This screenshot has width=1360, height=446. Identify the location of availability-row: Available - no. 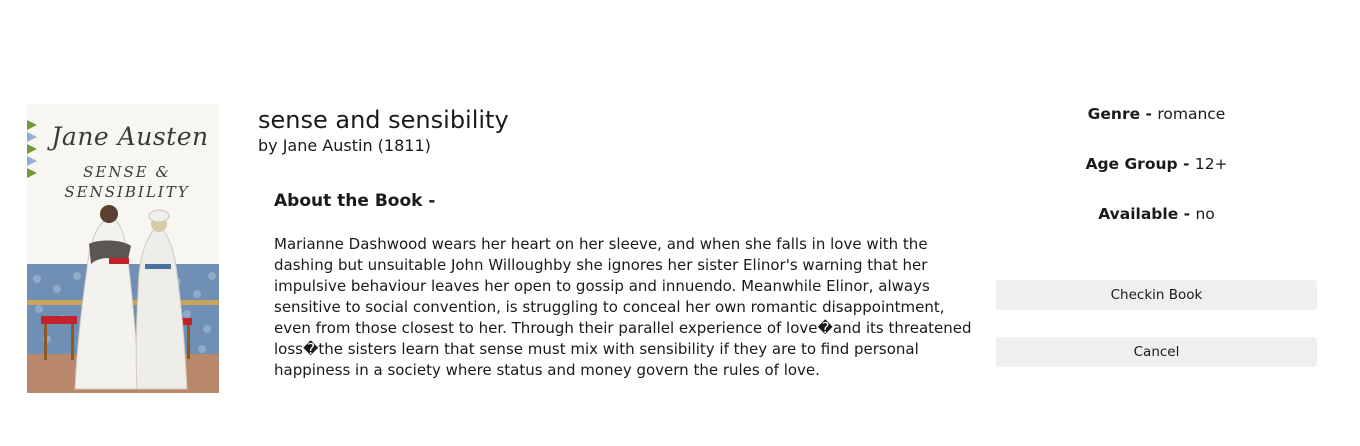
(1156, 214).